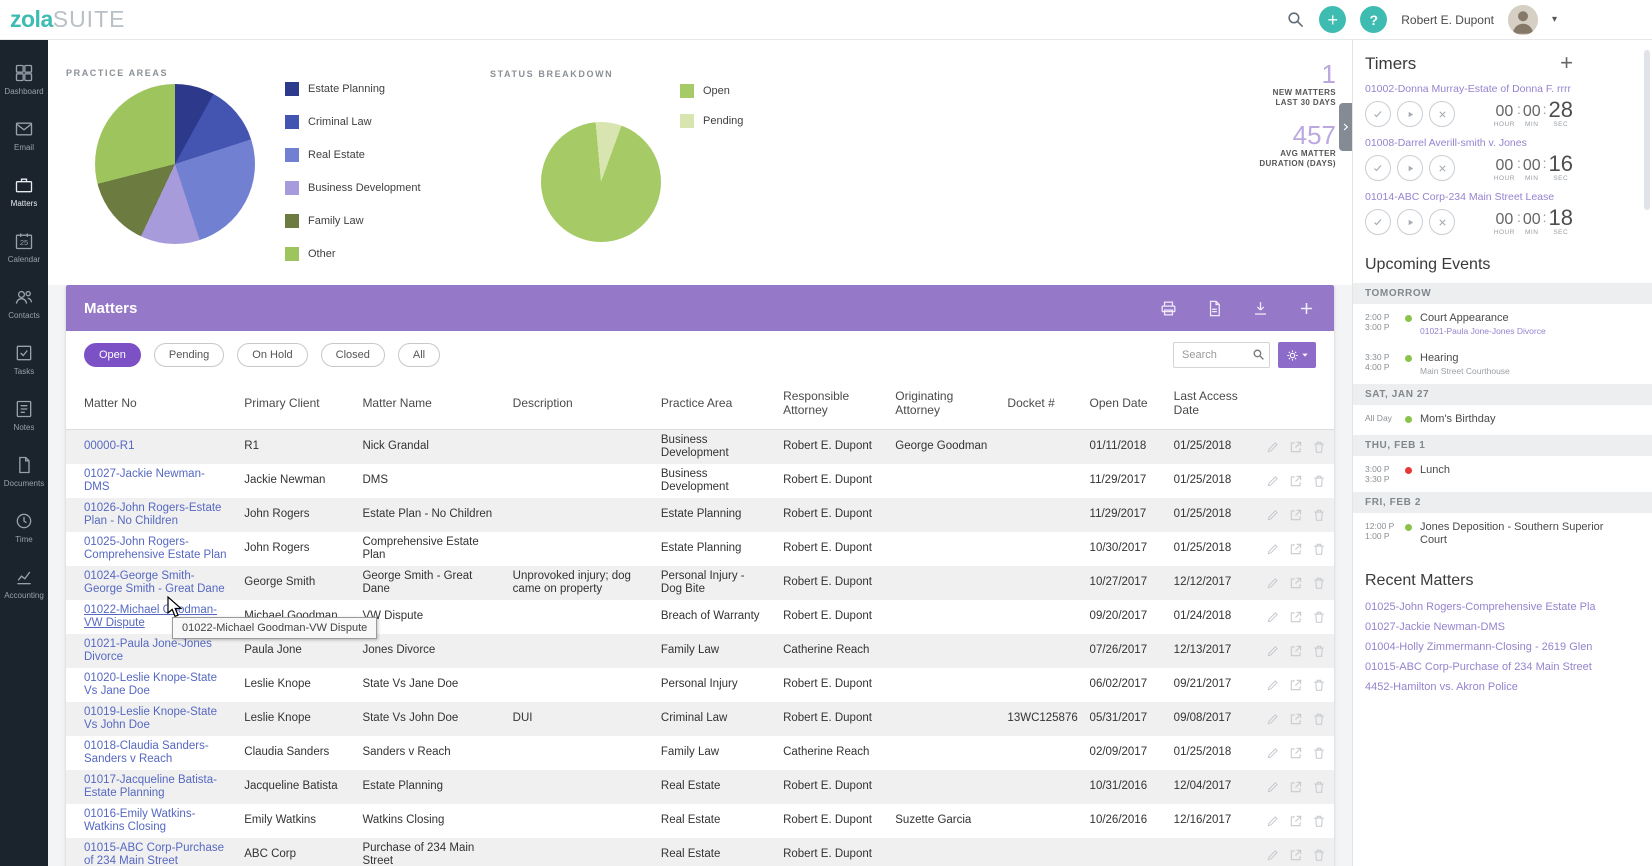 The height and width of the screenshot is (866, 1652). Describe the element at coordinates (67, 19) in the screenshot. I see `brand-logo: zolaSUITE` at that location.